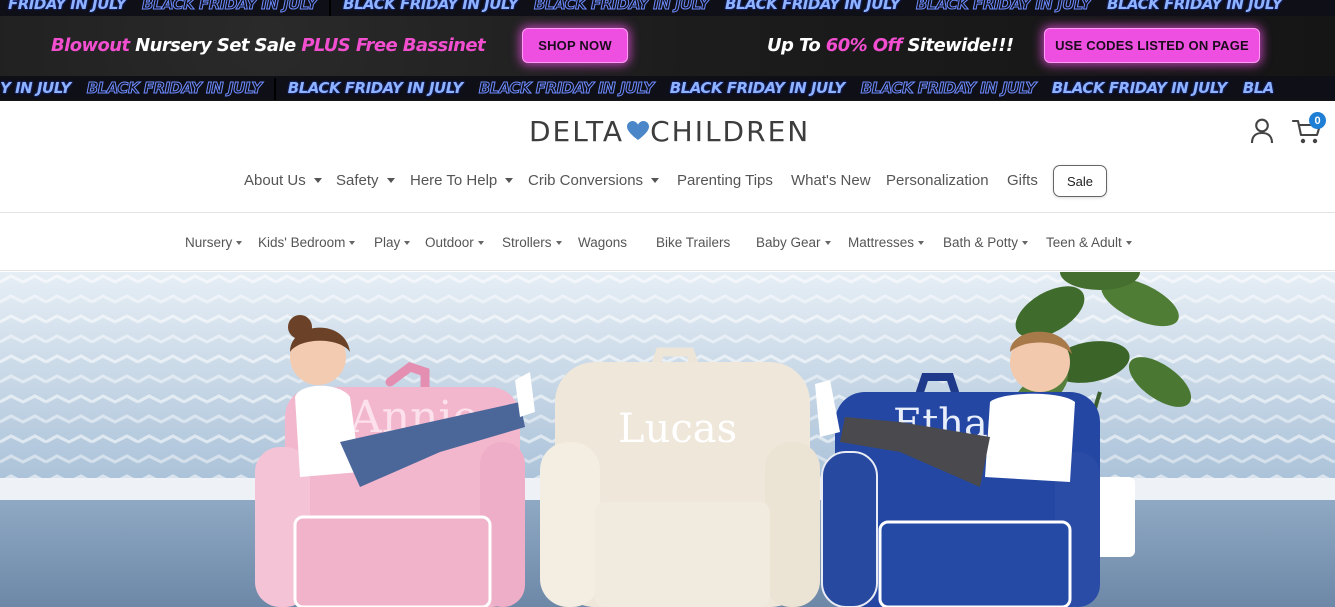 The image size is (1335, 607). Describe the element at coordinates (788, 242) in the screenshot. I see `cat-label: Baby Gear` at that location.